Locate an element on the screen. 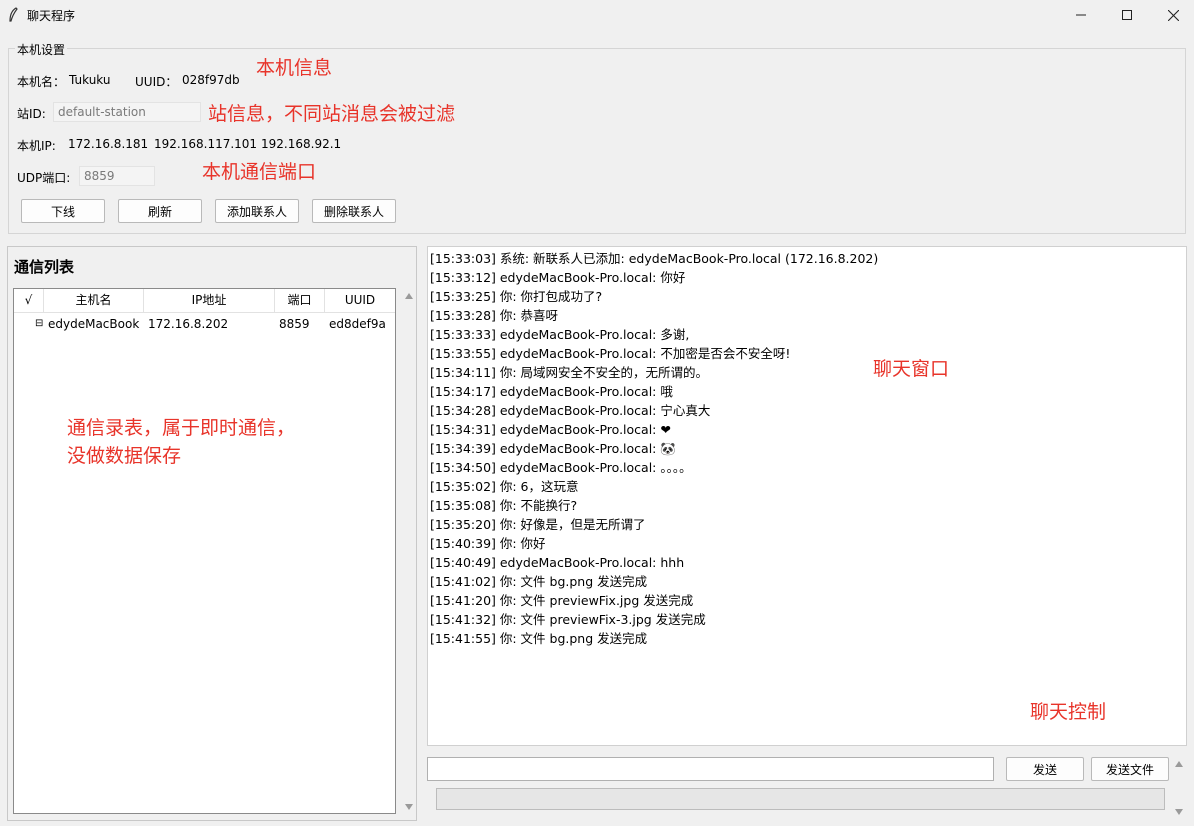  chat-message: [15:34:31] edydeMacBook-Pro.local: ❤ is located at coordinates (550, 429).